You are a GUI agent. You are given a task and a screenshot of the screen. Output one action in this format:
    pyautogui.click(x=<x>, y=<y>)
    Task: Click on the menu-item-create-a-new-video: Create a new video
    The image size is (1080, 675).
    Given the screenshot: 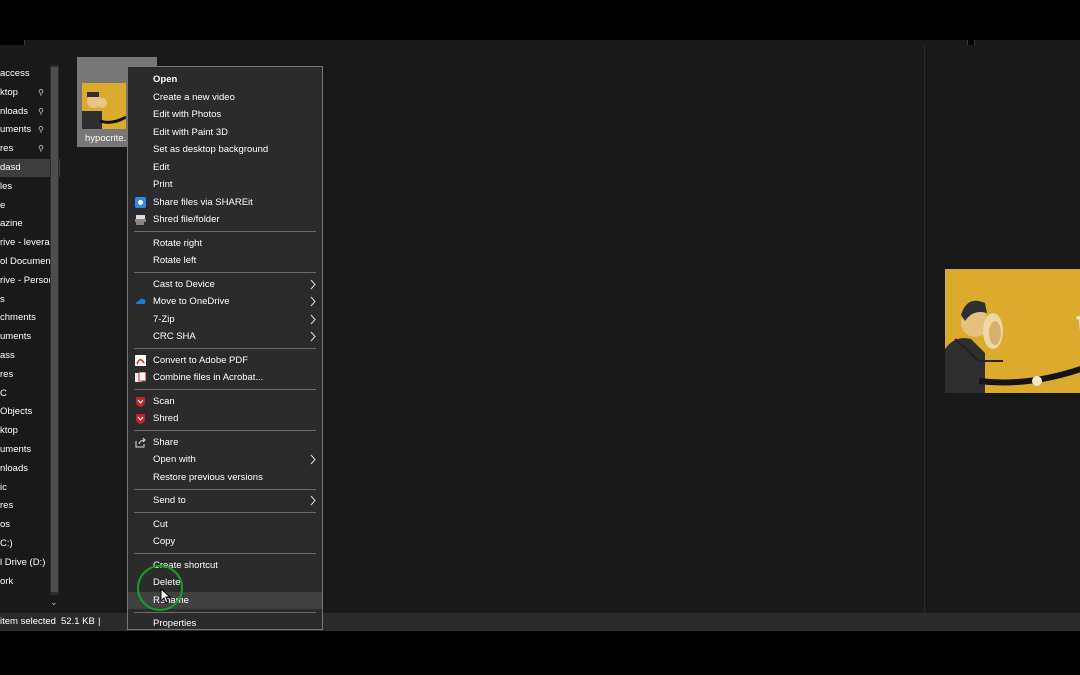 What is the action you would take?
    pyautogui.click(x=225, y=97)
    